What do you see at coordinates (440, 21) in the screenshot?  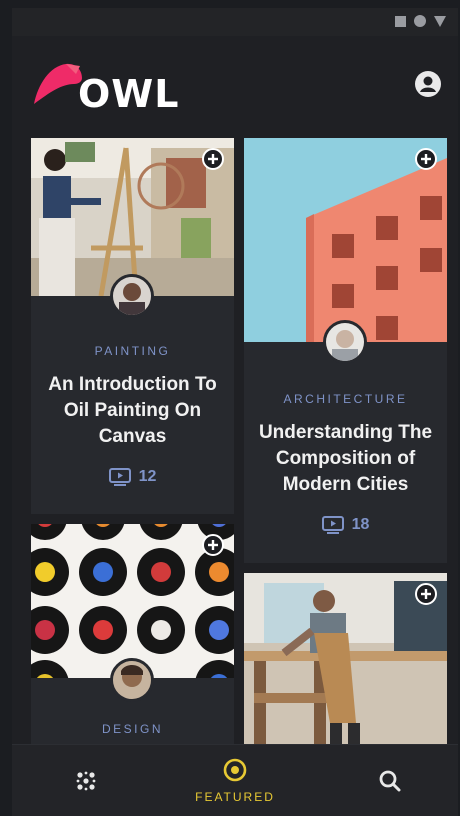 I see `back-icon` at bounding box center [440, 21].